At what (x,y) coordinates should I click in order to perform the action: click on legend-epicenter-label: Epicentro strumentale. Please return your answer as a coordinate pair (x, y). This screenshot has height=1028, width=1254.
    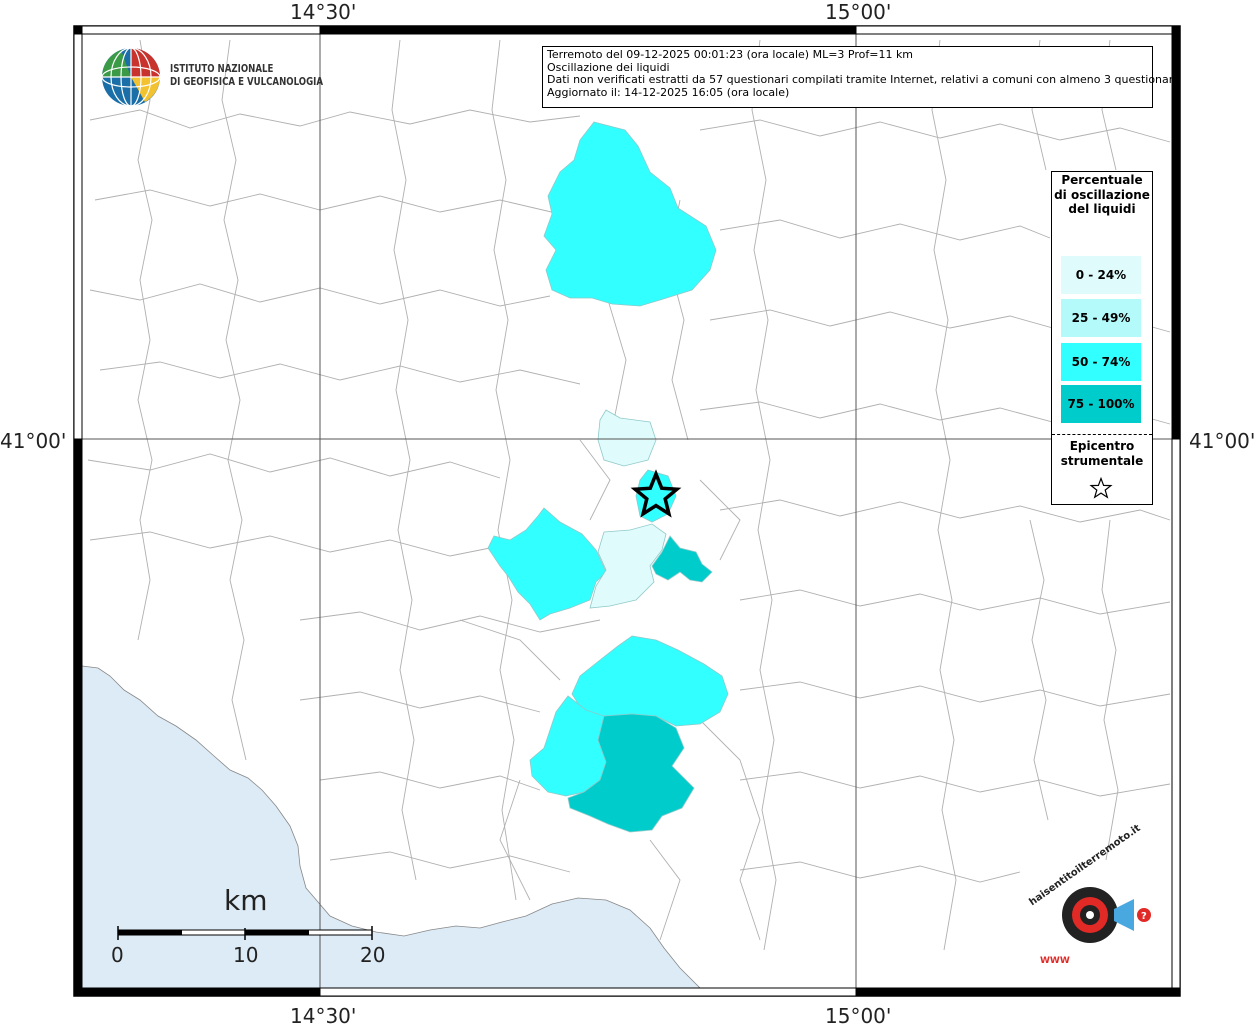
    Looking at the image, I should click on (1102, 453).